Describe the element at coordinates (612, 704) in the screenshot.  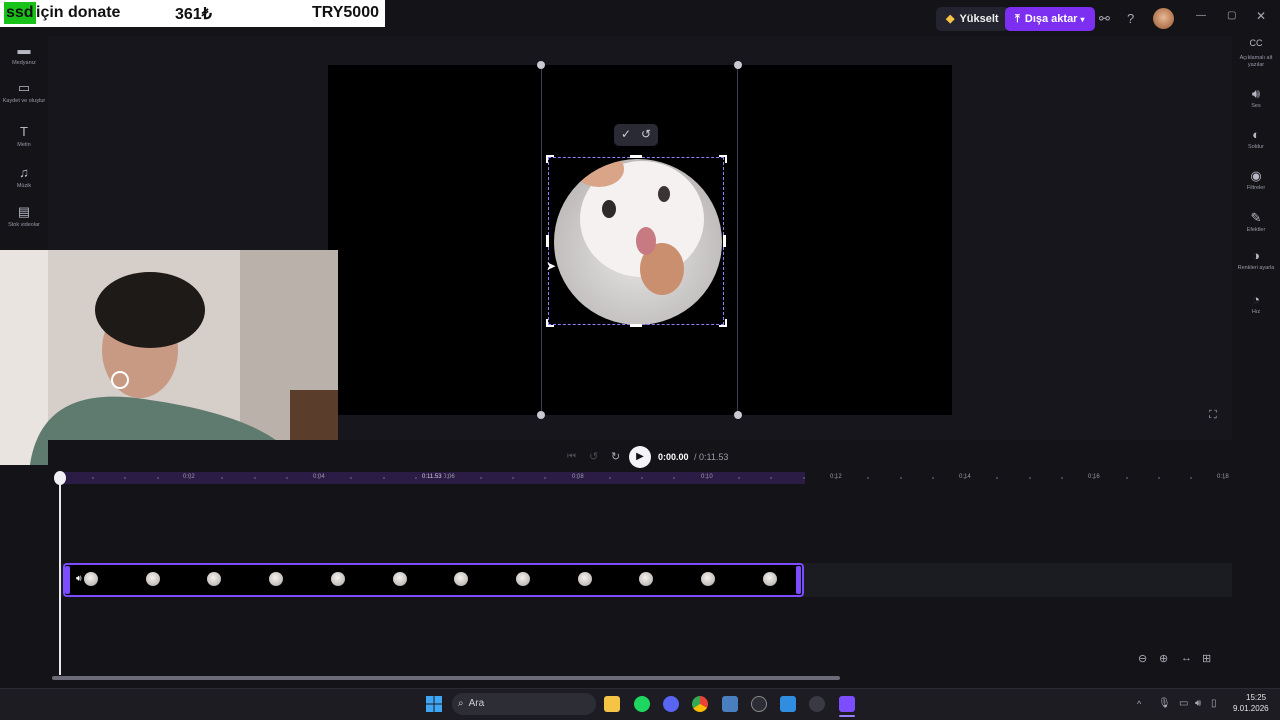
I see `file-explorer-icon` at that location.